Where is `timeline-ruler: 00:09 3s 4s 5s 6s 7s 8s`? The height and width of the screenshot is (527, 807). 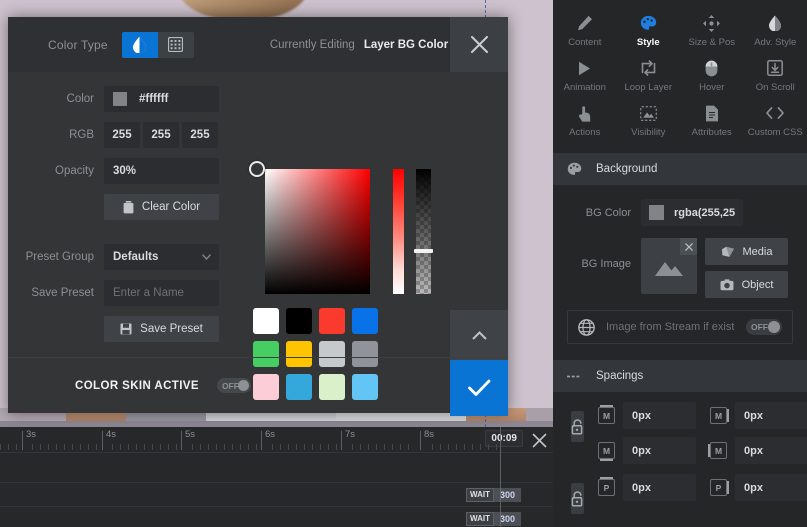
timeline-ruler: 00:09 3s 4s 5s 6s 7s 8s is located at coordinates (276, 440).